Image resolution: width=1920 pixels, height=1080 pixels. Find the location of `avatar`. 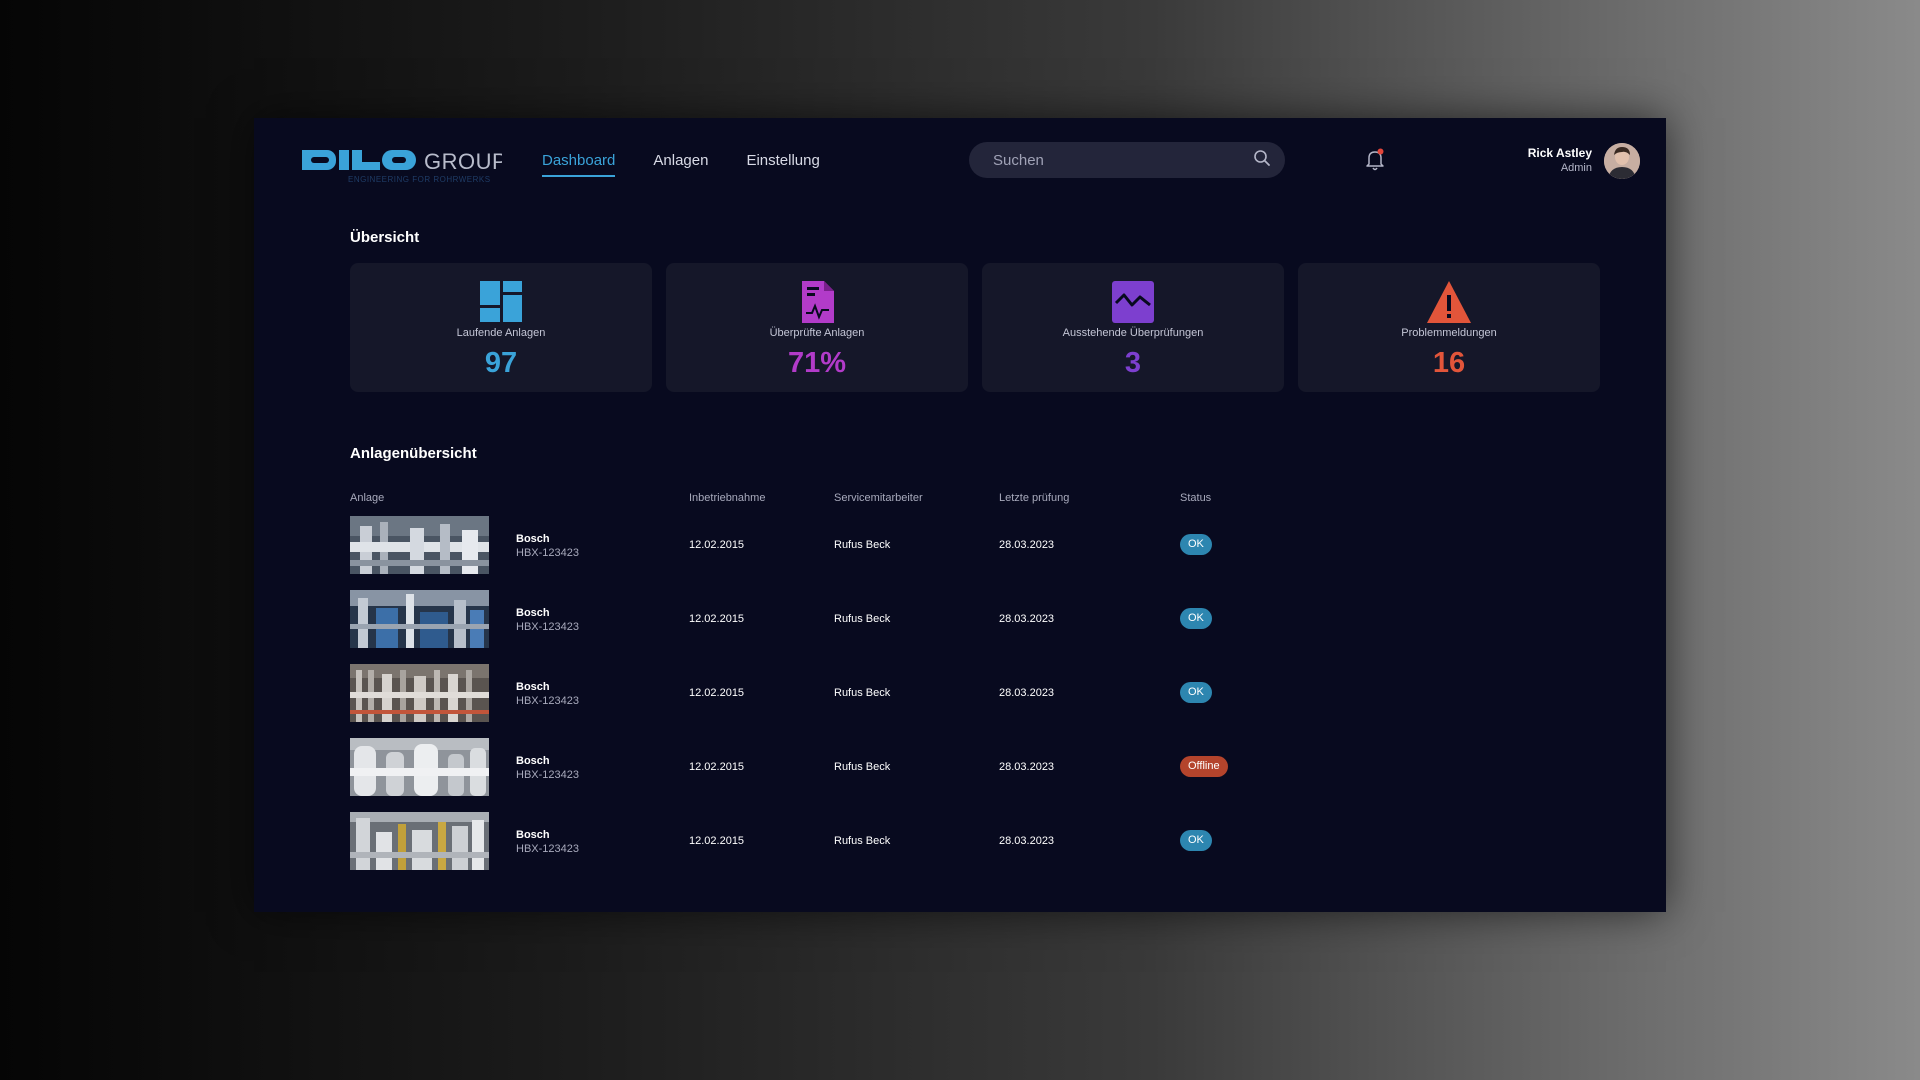

avatar is located at coordinates (1622, 161).